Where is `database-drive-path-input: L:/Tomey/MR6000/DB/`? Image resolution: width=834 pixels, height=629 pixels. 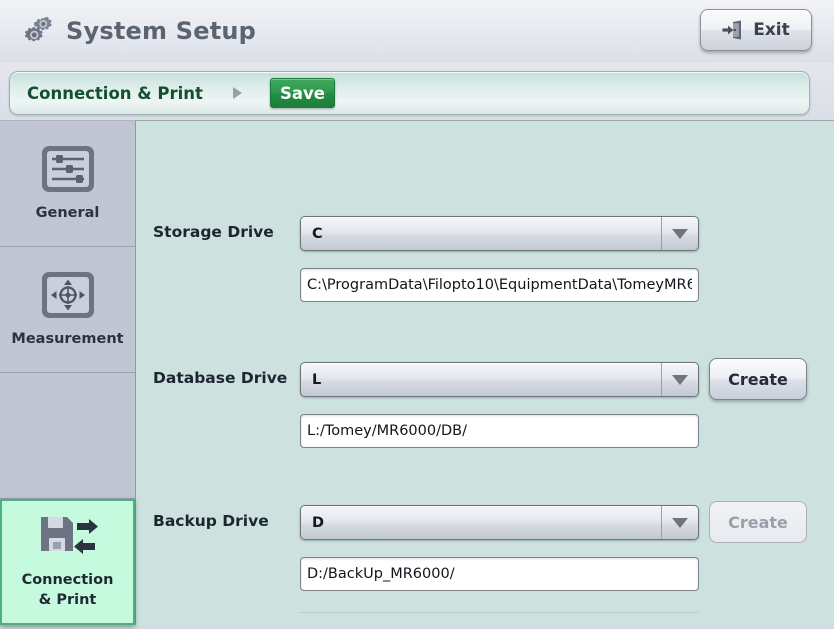
database-drive-path-input: L:/Tomey/MR6000/DB/ is located at coordinates (499, 431).